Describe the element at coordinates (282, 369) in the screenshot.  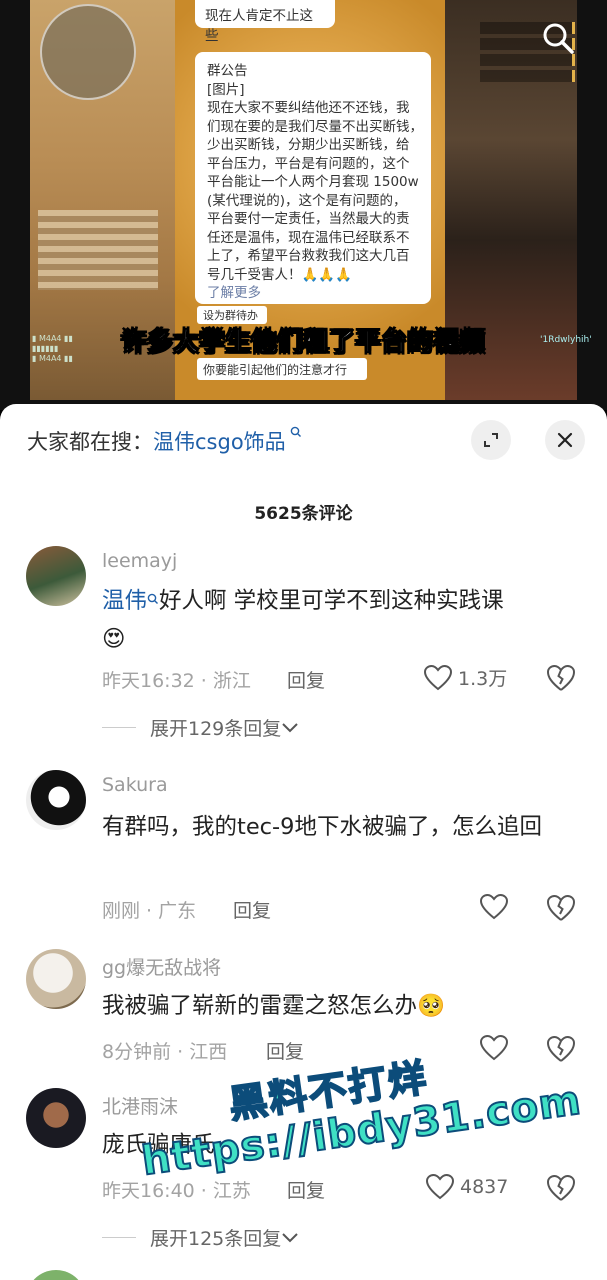
I see `chat-bubble-bottom: 你要能引起他们的注意才行` at that location.